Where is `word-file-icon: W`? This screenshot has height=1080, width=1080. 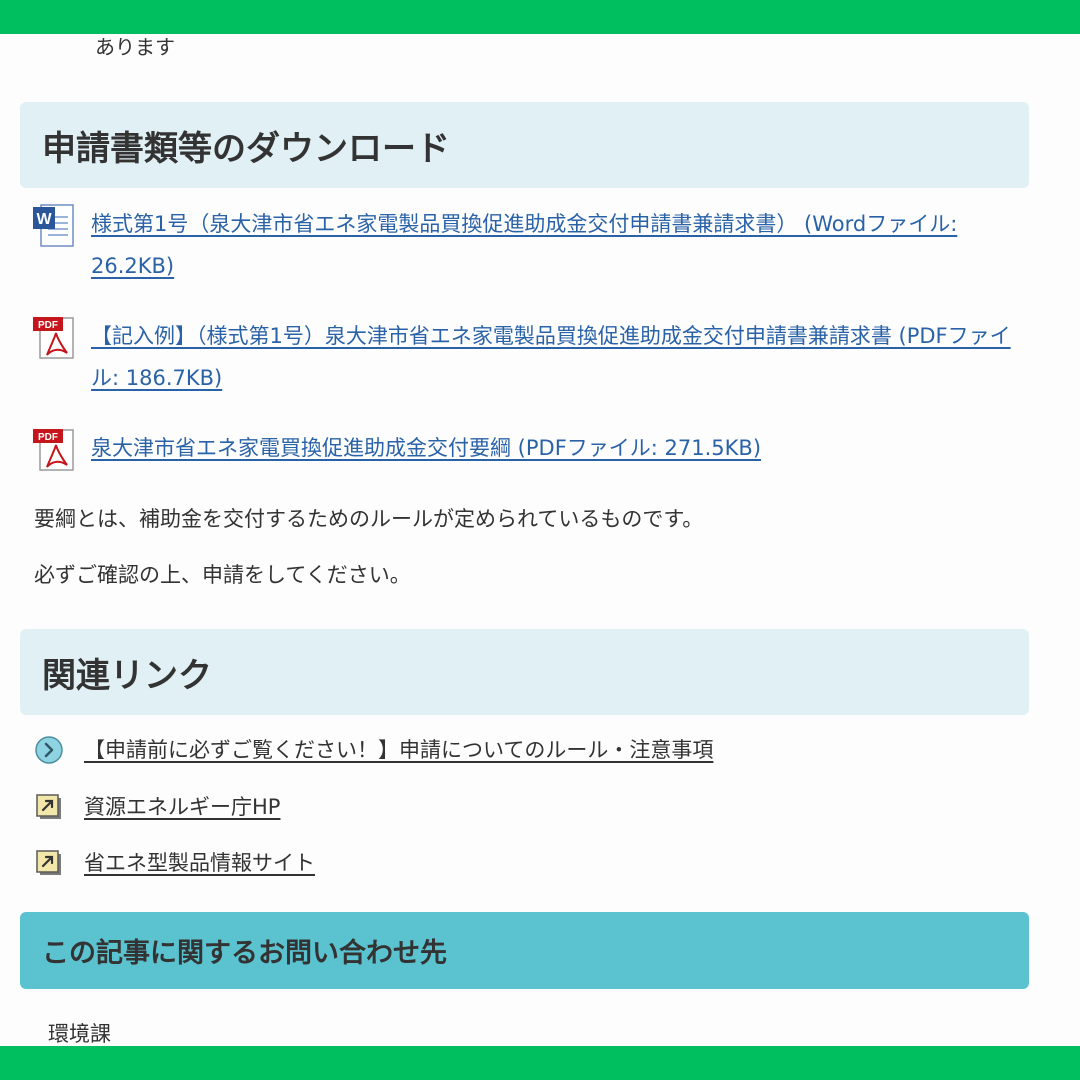
word-file-icon: W is located at coordinates (53, 225).